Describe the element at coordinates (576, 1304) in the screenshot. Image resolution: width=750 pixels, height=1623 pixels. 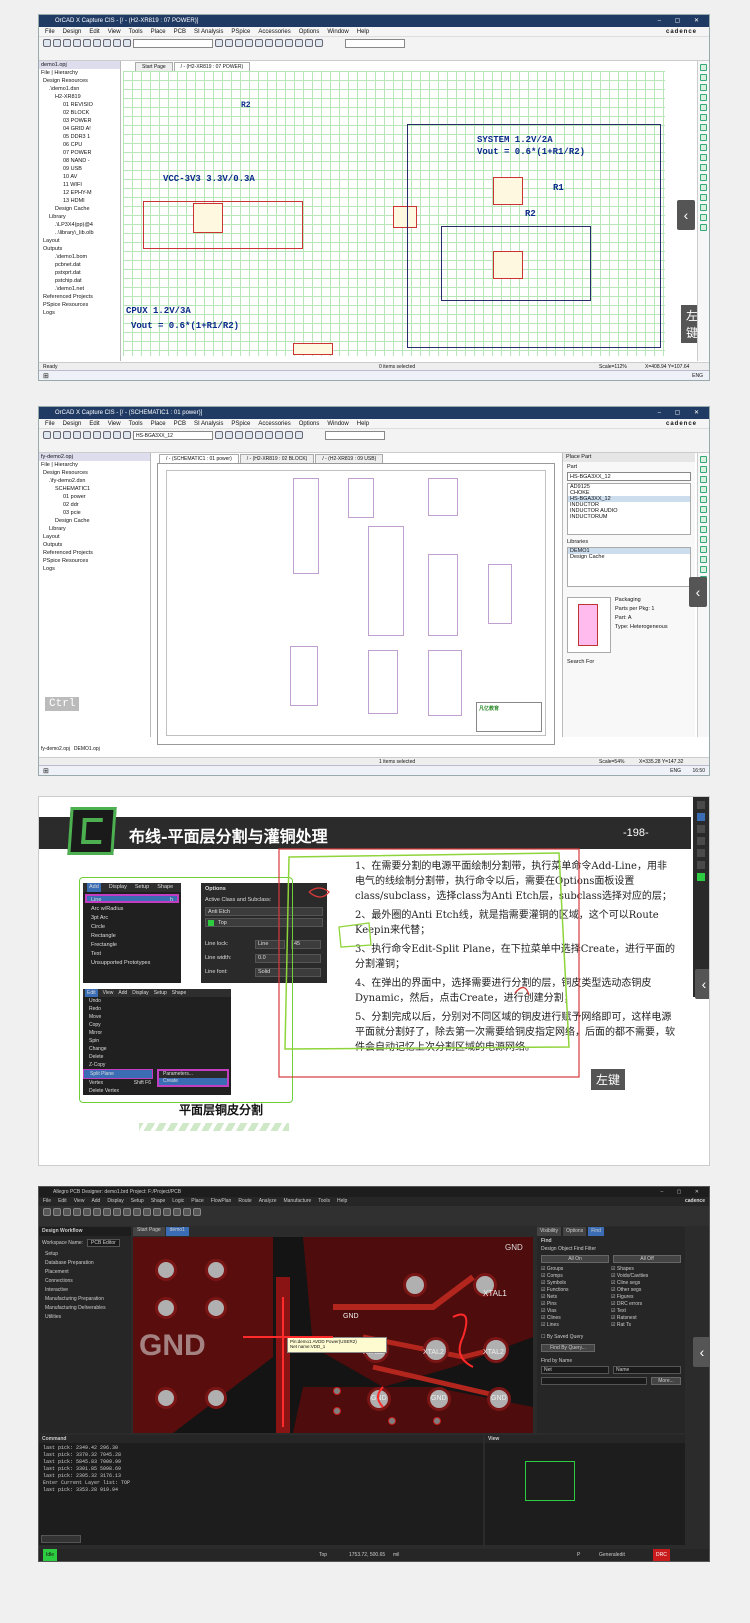
I see `find-filter-checkbox: ☑ Pins` at that location.